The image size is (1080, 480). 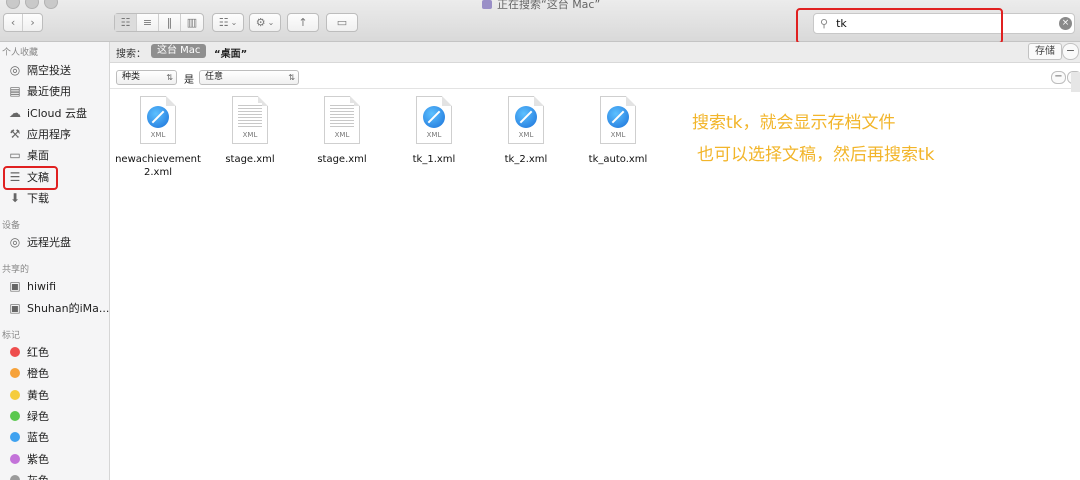 What do you see at coordinates (595, 52) in the screenshot?
I see `search-scope-bar: 搜索： 这台 Mac “桌面” 存储 −` at bounding box center [595, 52].